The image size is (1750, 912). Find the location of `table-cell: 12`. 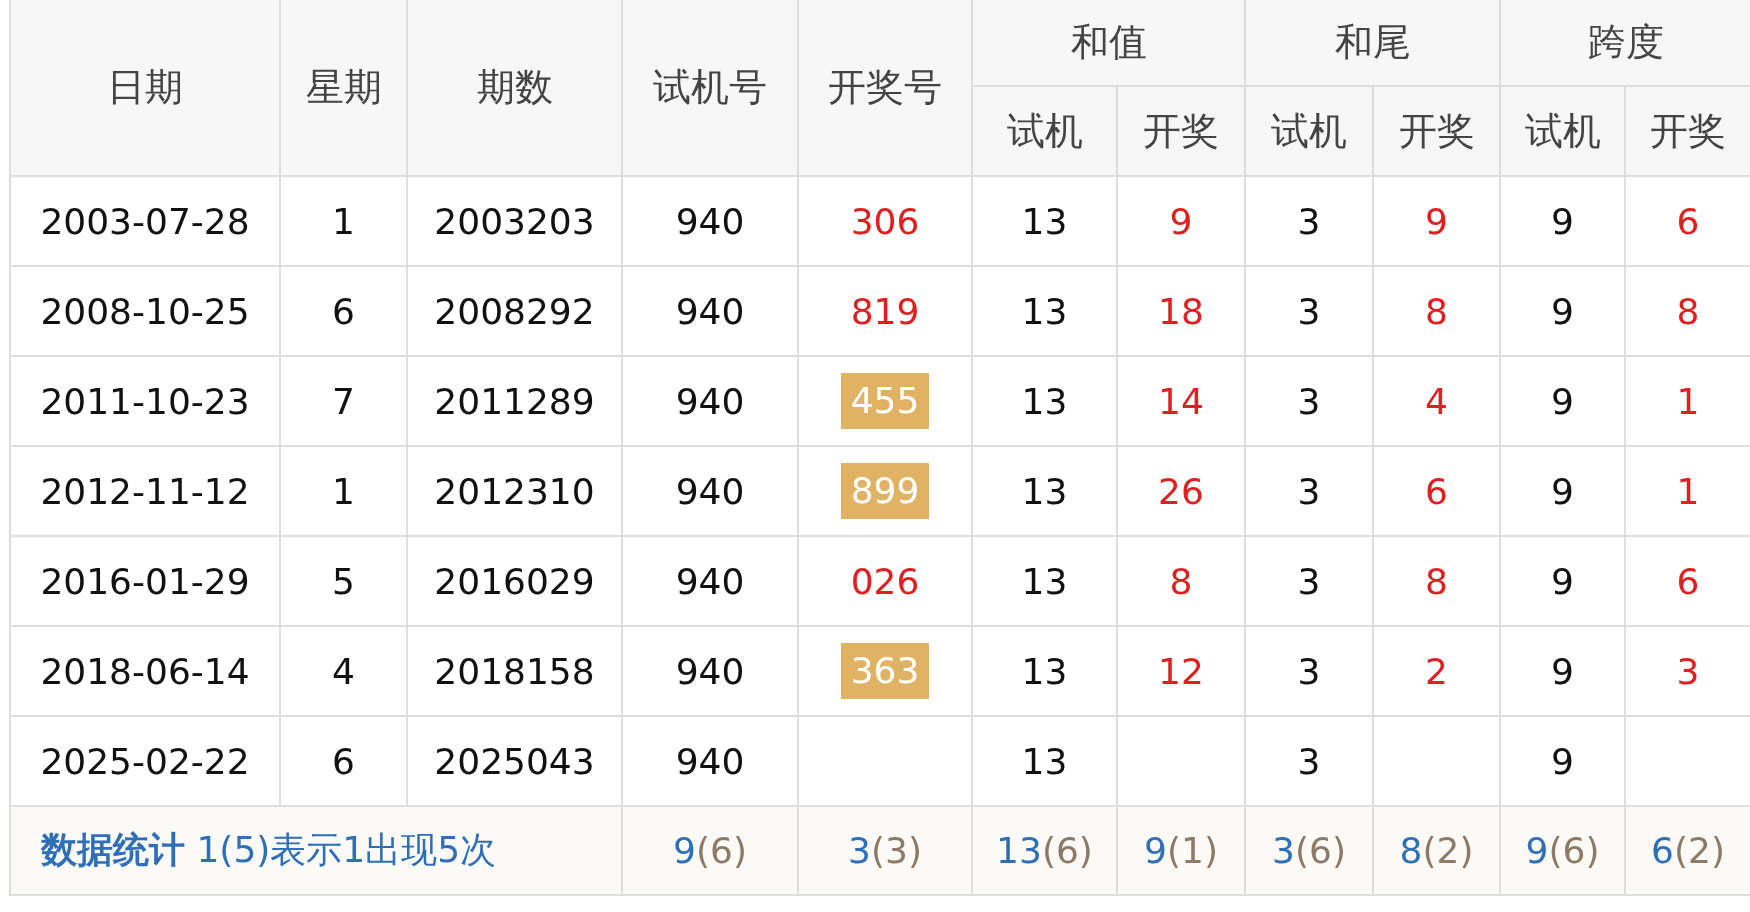

table-cell: 12 is located at coordinates (1181, 671).